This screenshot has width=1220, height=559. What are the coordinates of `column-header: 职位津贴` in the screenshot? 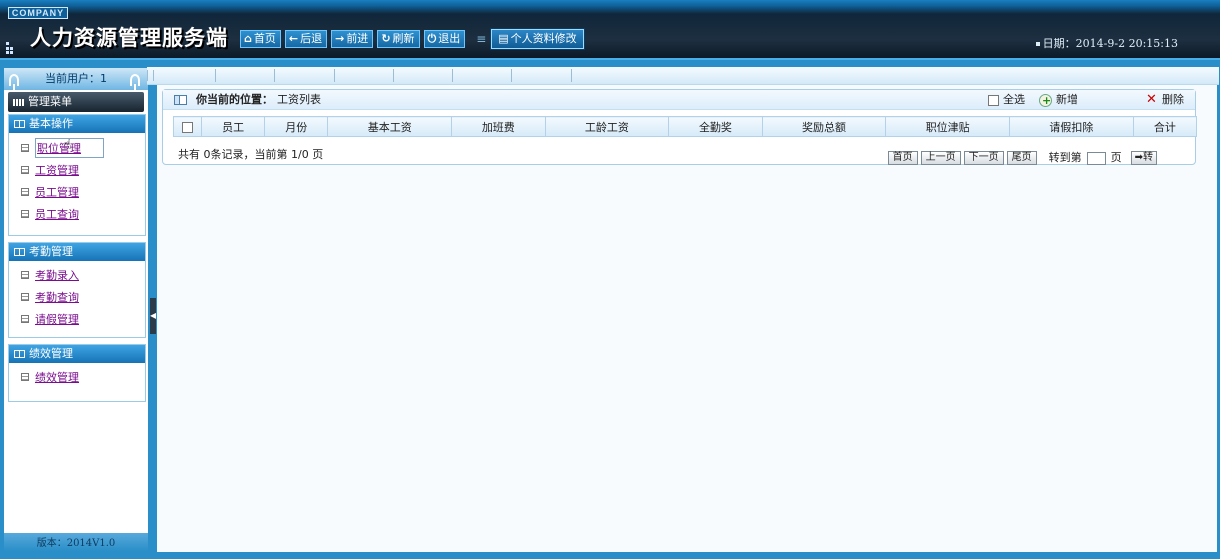 It's located at (948, 126).